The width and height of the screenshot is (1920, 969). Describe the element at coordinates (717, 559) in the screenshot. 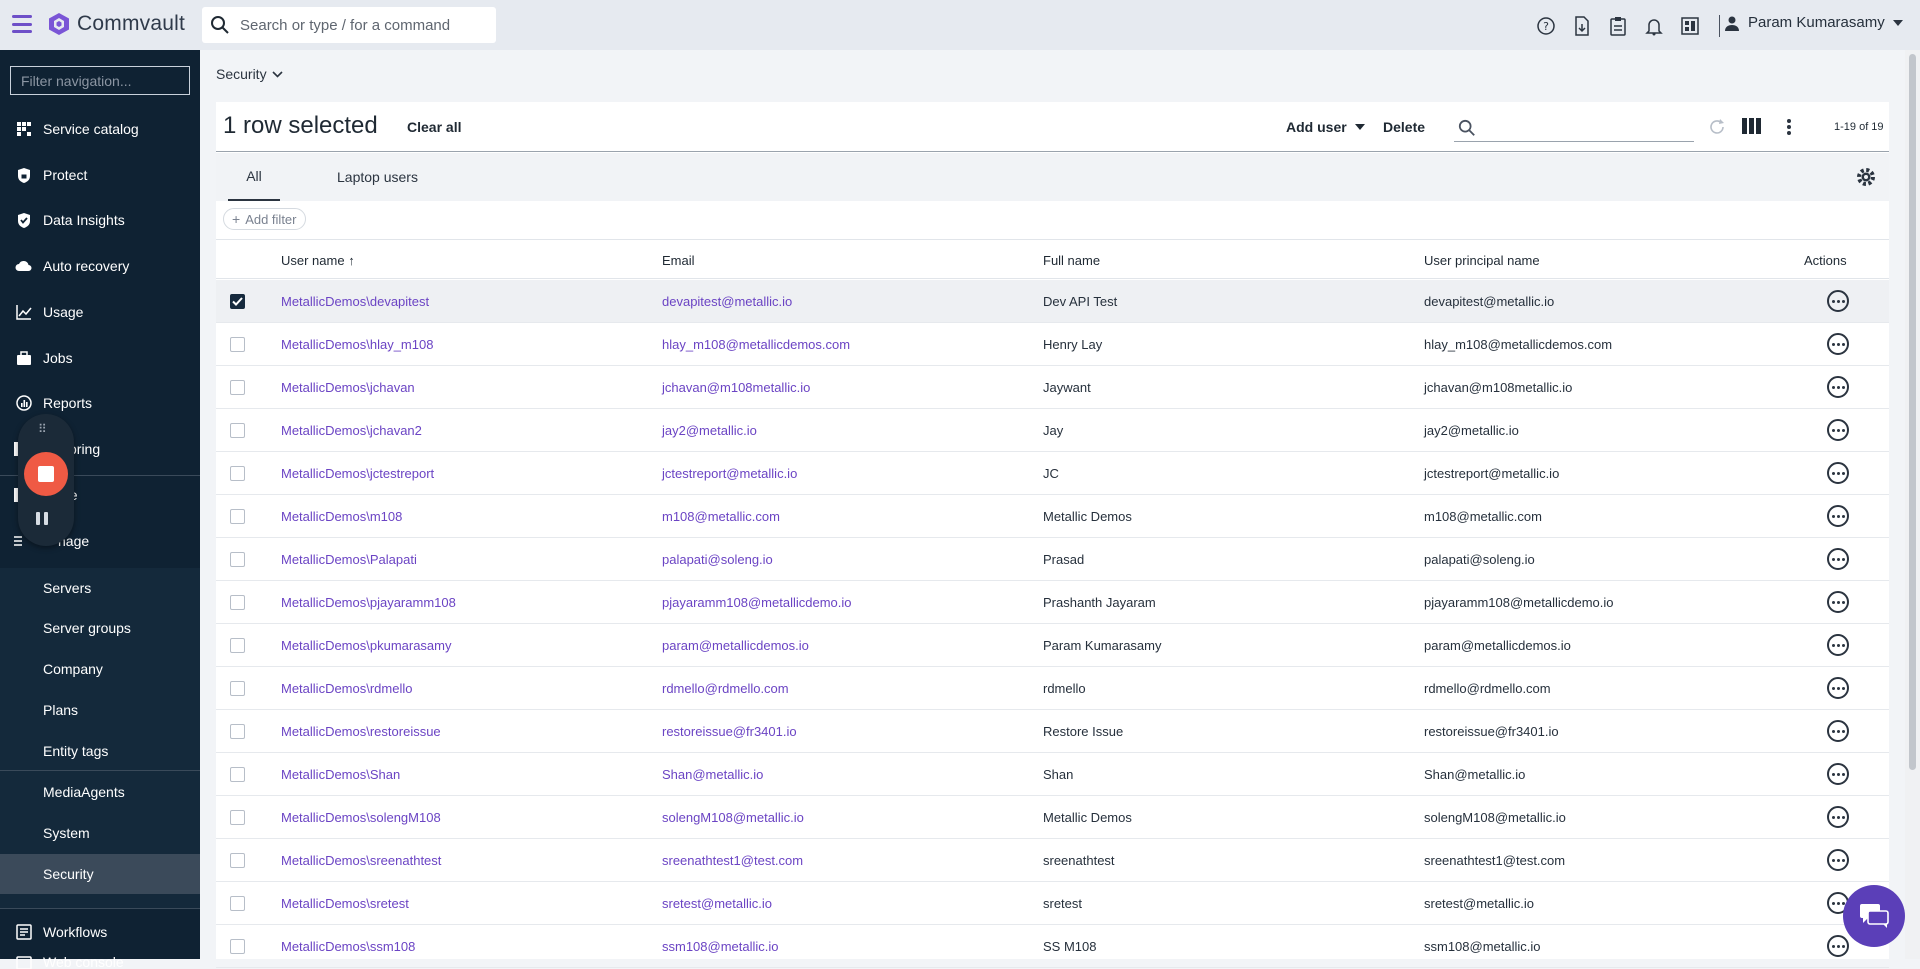

I see `email-link: palapati@soleng.io` at that location.